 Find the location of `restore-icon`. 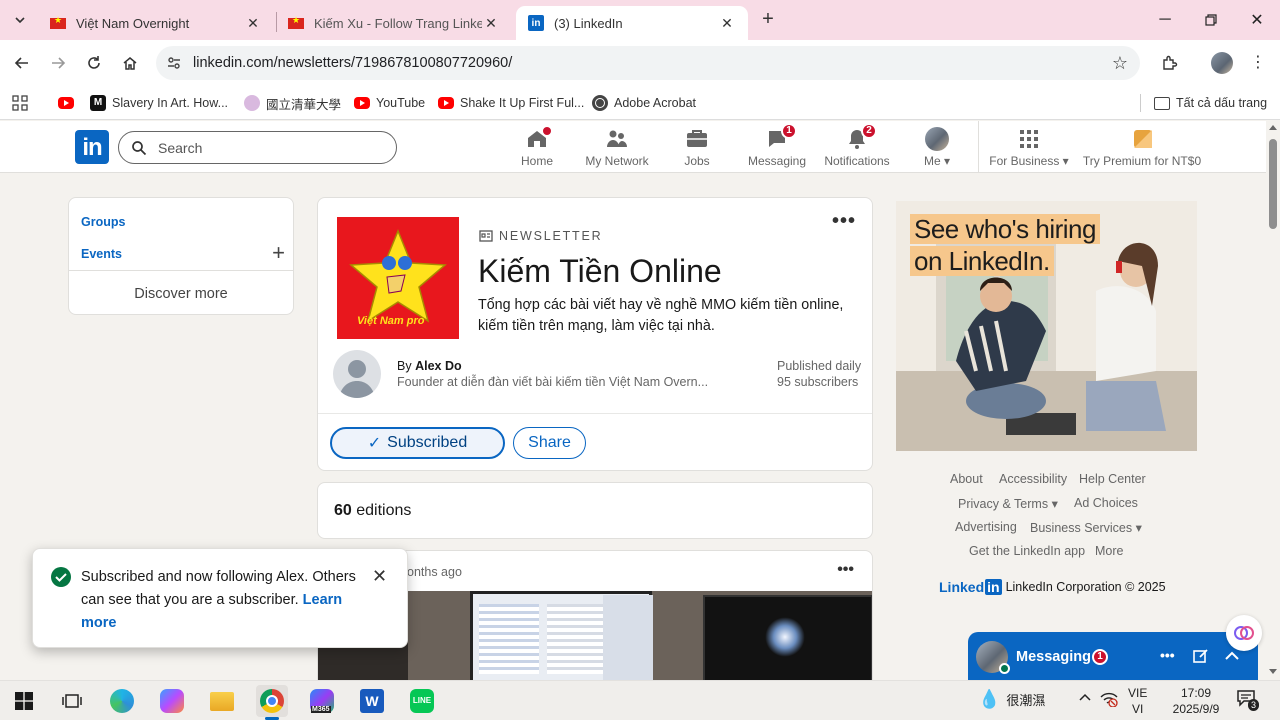

restore-icon is located at coordinates (1211, 20).